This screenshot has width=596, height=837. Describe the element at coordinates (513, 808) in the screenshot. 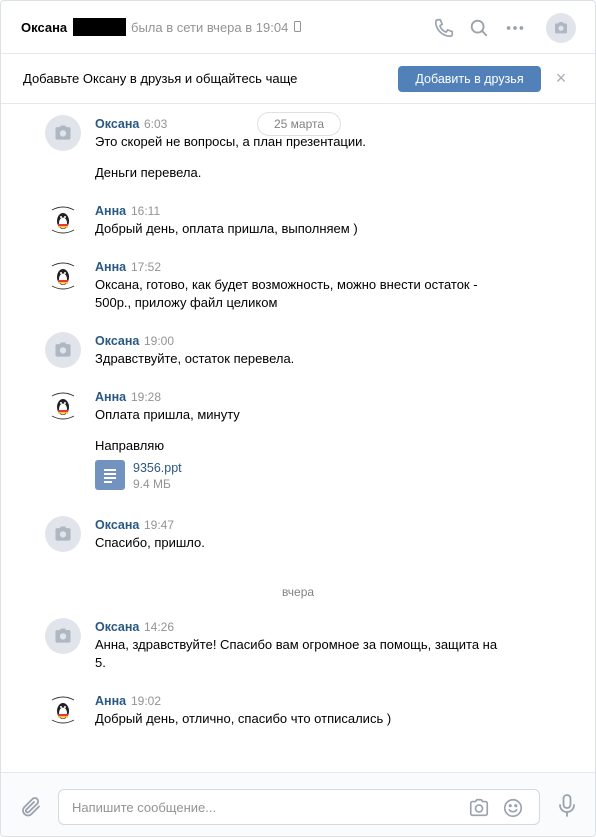

I see `smile-icon` at that location.